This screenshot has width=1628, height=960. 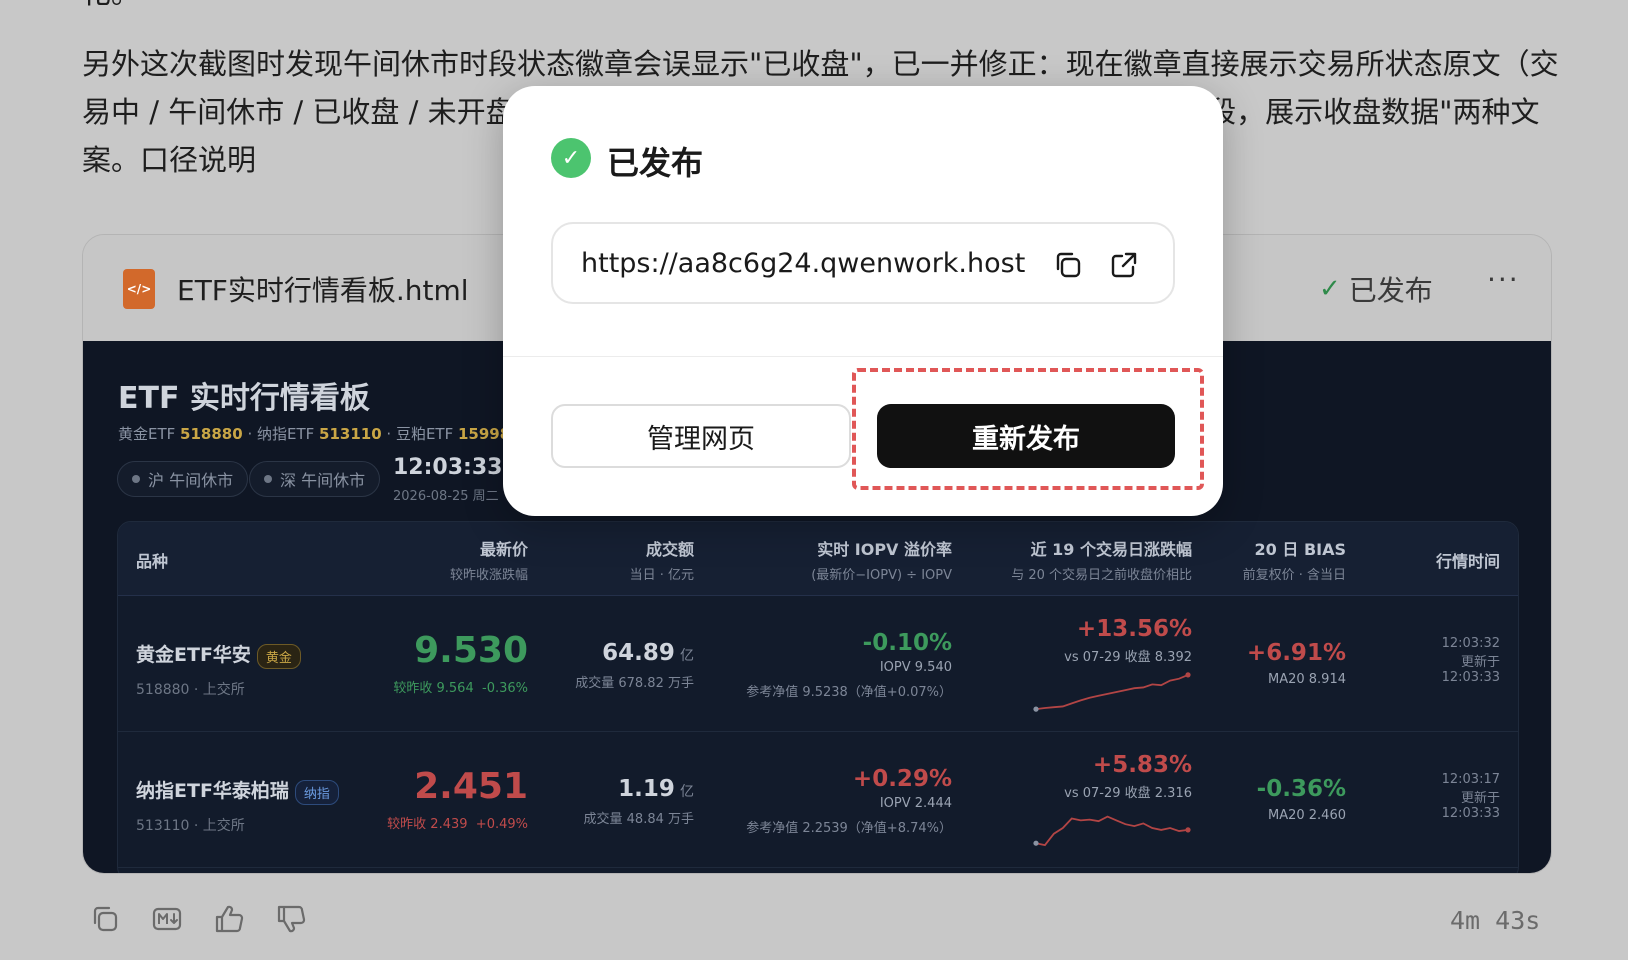 I want to click on market-status-pill: 沪 午间休市, so click(x=183, y=479).